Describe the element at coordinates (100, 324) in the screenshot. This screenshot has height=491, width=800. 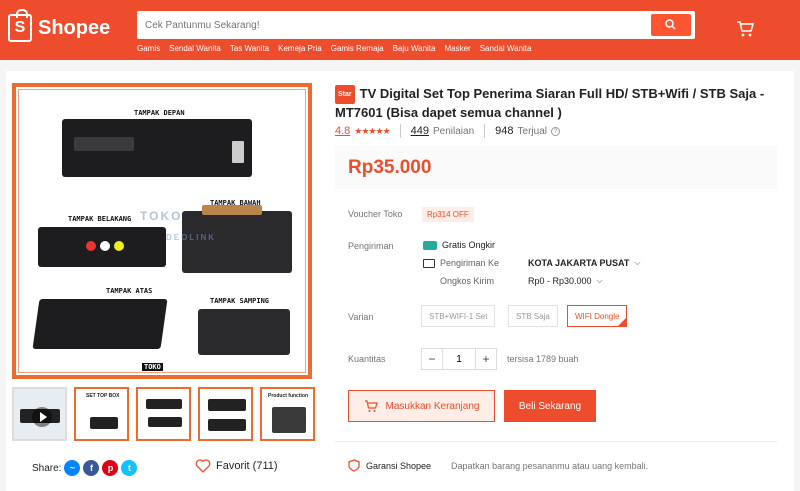
I see `stb-top-image` at that location.